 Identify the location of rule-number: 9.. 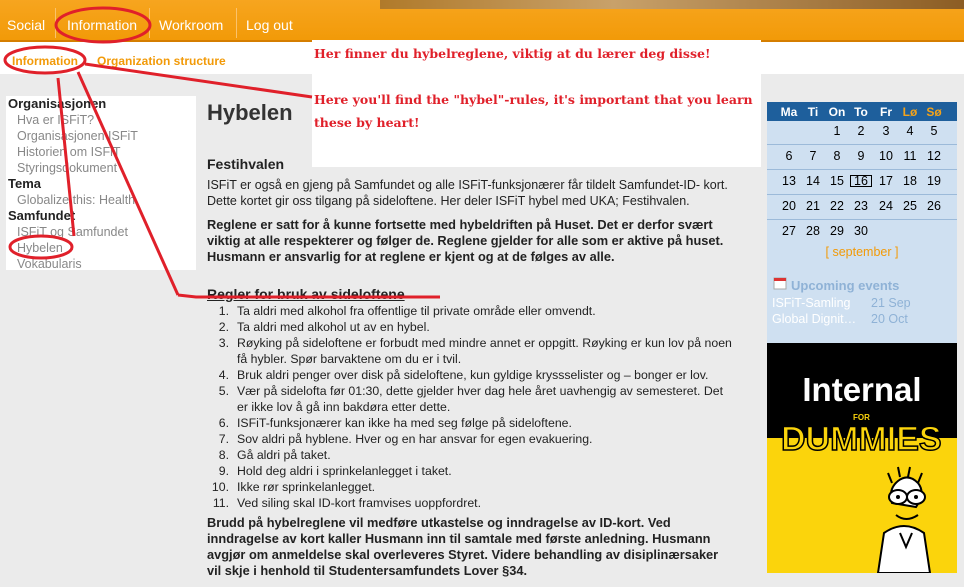
(223, 471).